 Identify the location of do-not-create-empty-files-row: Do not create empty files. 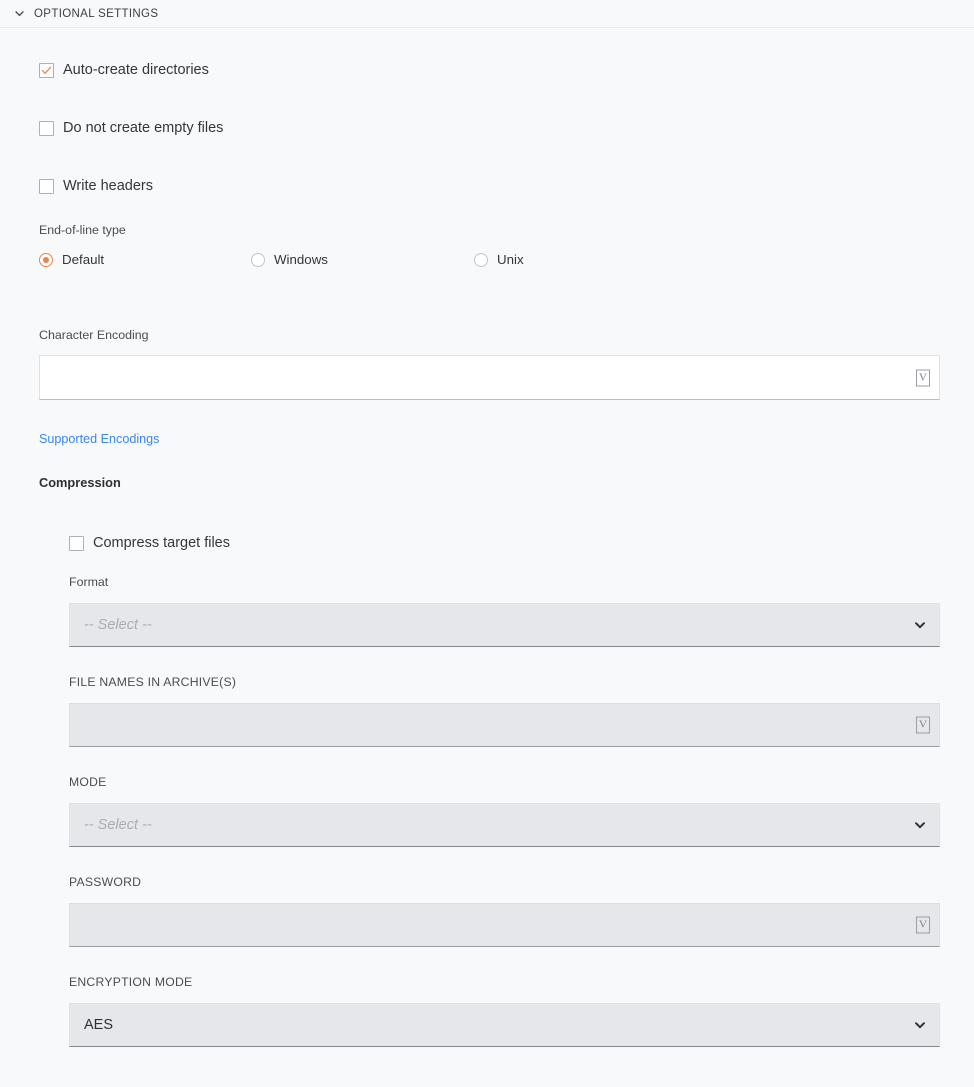
(111, 128).